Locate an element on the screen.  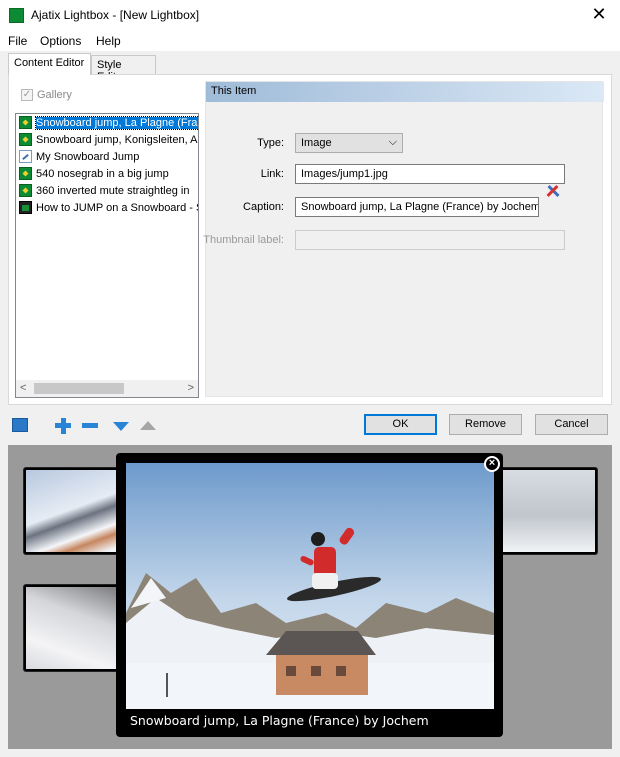
list-item-label: Snowboard jump, Konigsleiten, Austria is located at coordinates (117, 139).